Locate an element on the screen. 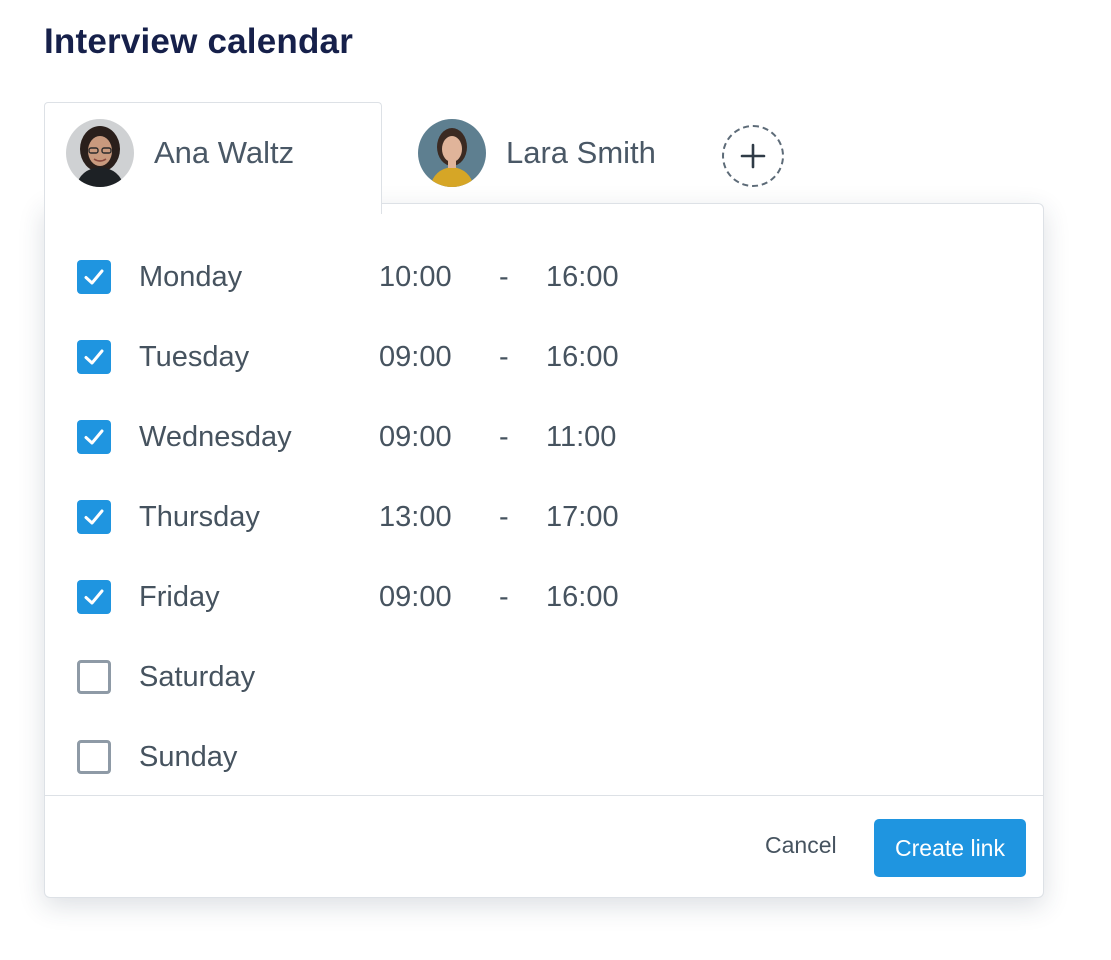  cancel-button: Cancel is located at coordinates (801, 845).